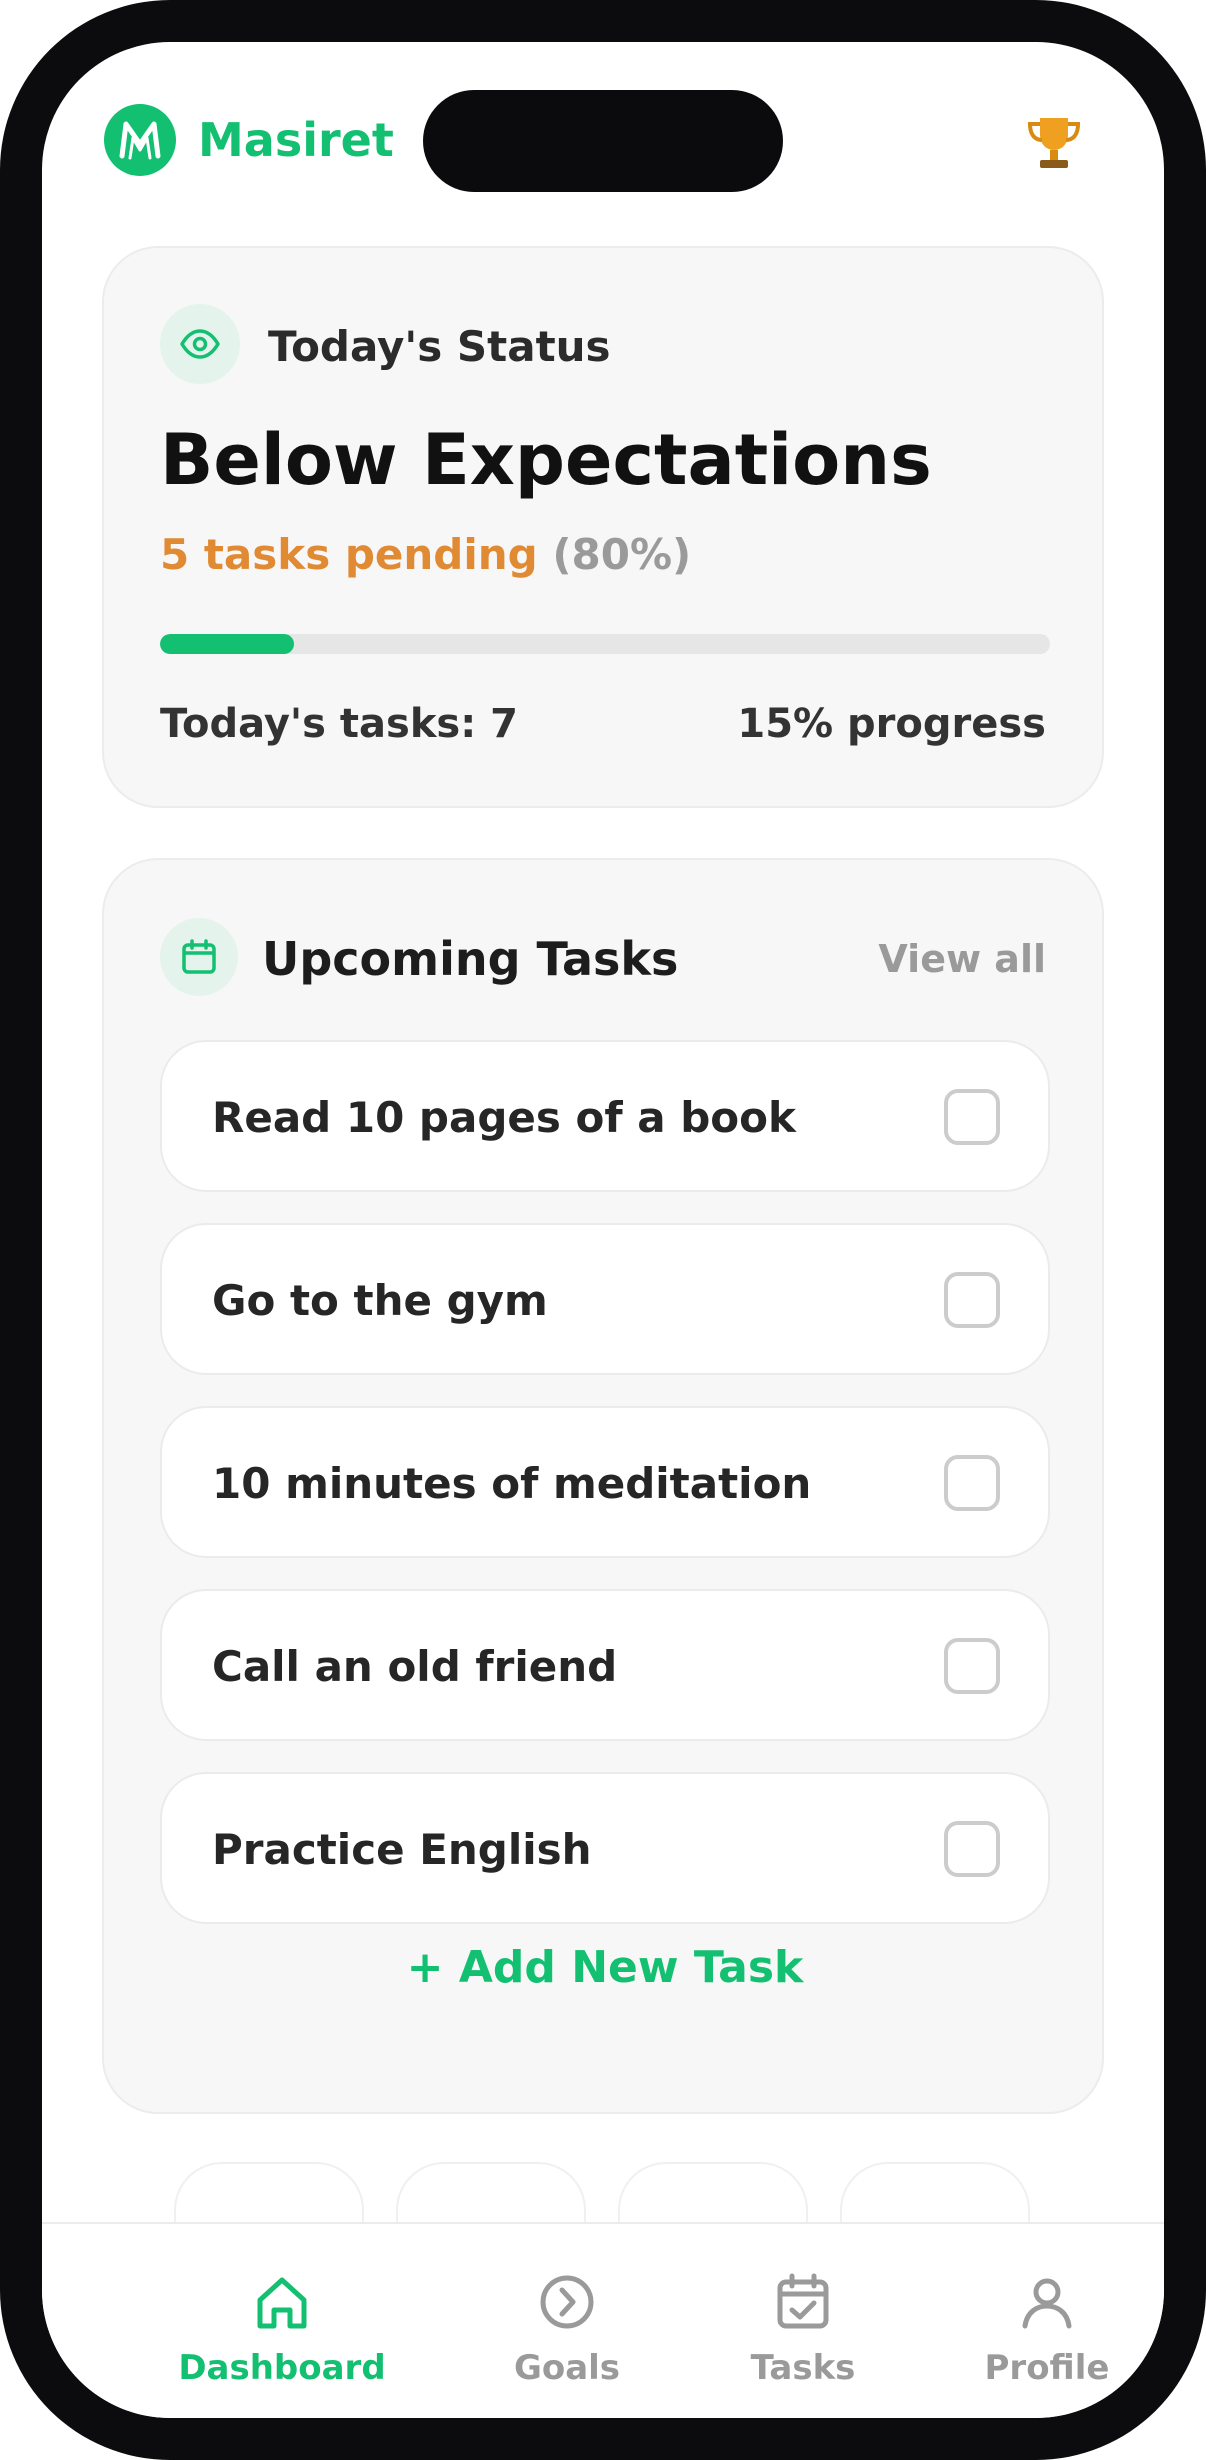 This screenshot has height=2460, width=1206. I want to click on status-badge, so click(200, 344).